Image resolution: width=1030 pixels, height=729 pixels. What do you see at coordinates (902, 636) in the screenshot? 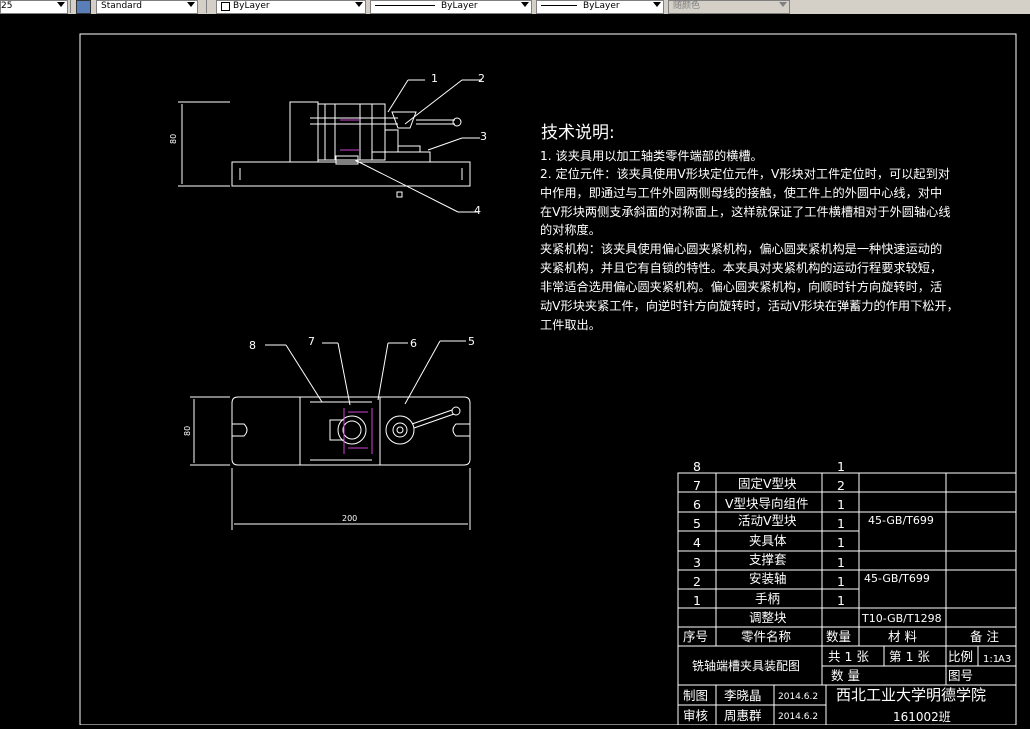
I see `bom-header-material: 材 料` at bounding box center [902, 636].